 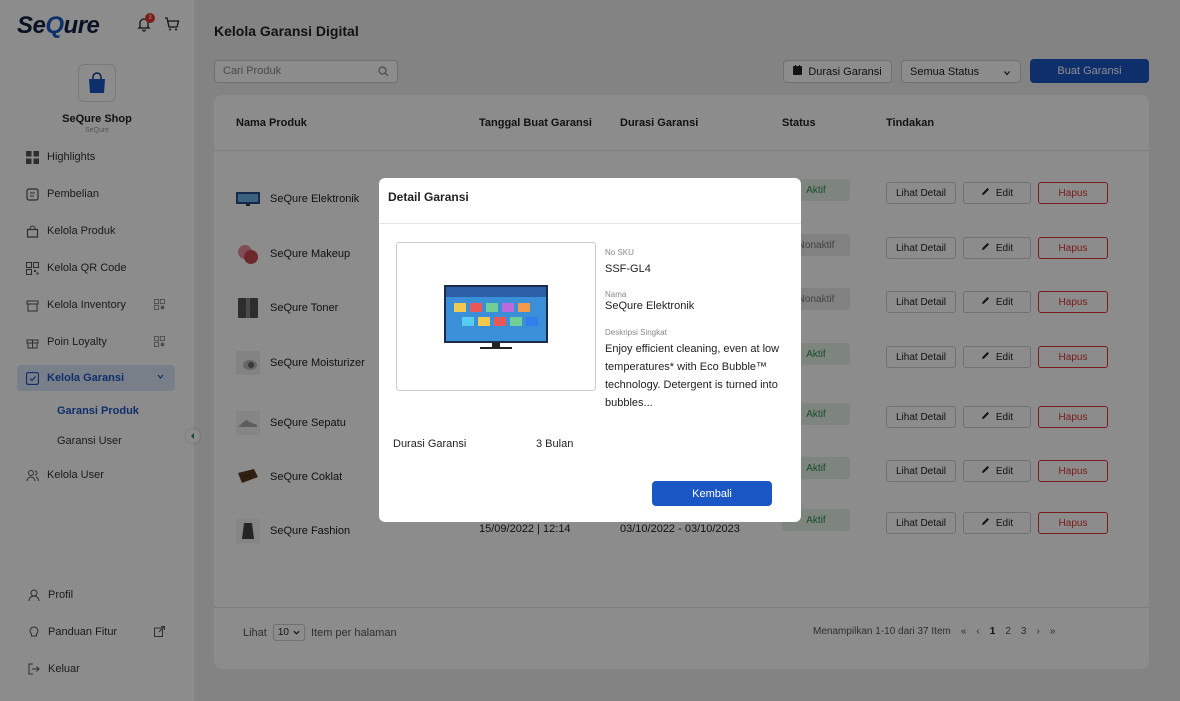 What do you see at coordinates (430, 444) in the screenshot?
I see `durasi-label: Durasi Garansi` at bounding box center [430, 444].